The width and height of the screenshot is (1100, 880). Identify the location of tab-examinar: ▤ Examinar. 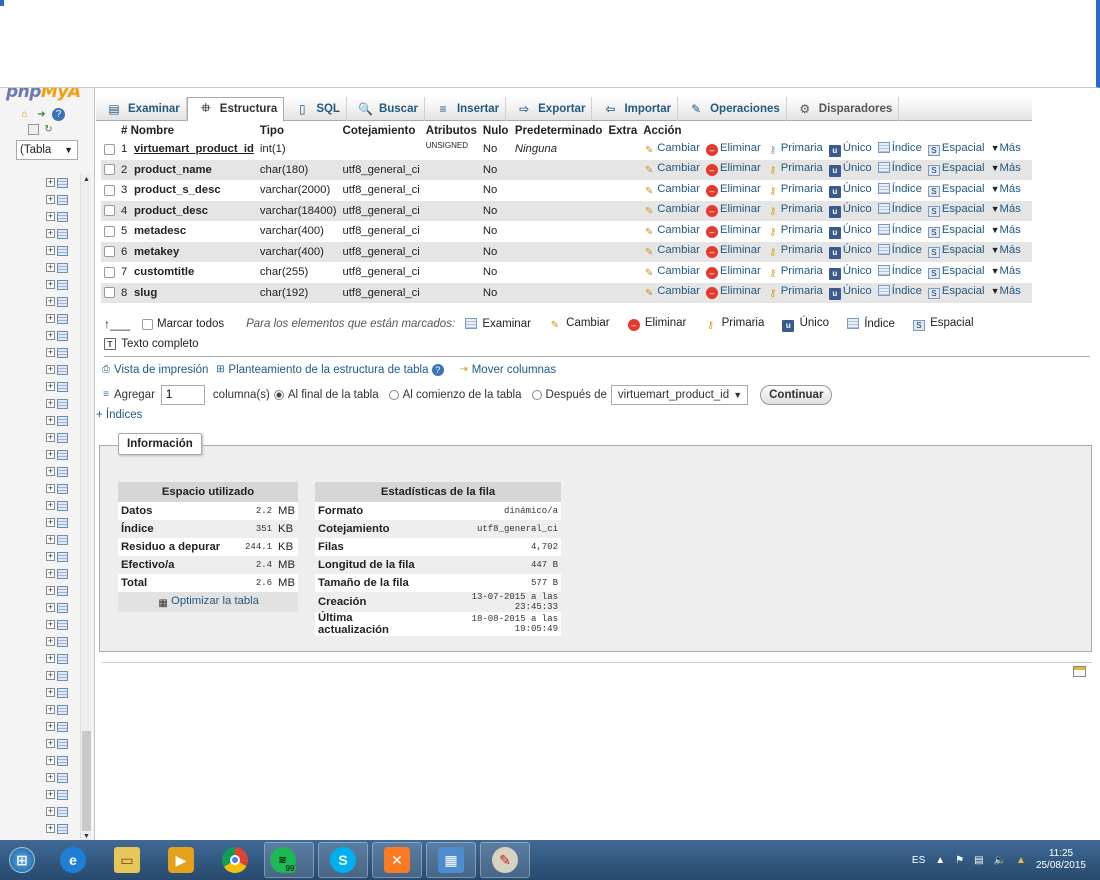
(141, 108).